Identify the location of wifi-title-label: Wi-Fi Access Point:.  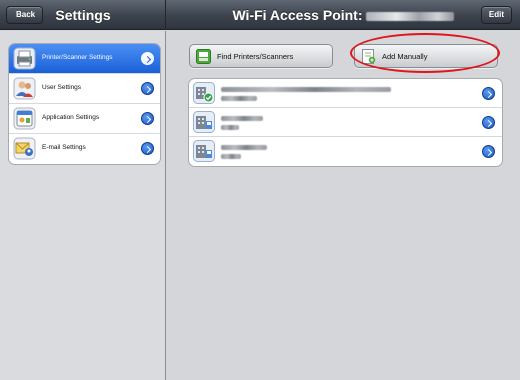
(297, 15).